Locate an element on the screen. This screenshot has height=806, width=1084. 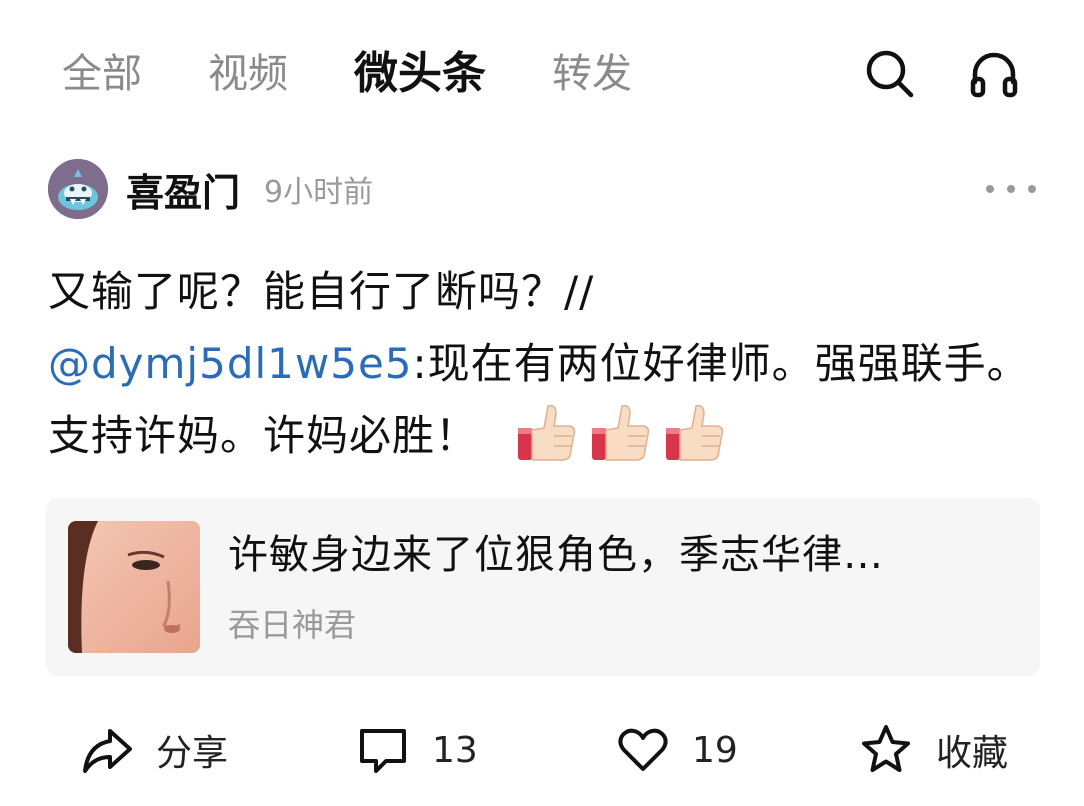
heart-icon is located at coordinates (643, 749).